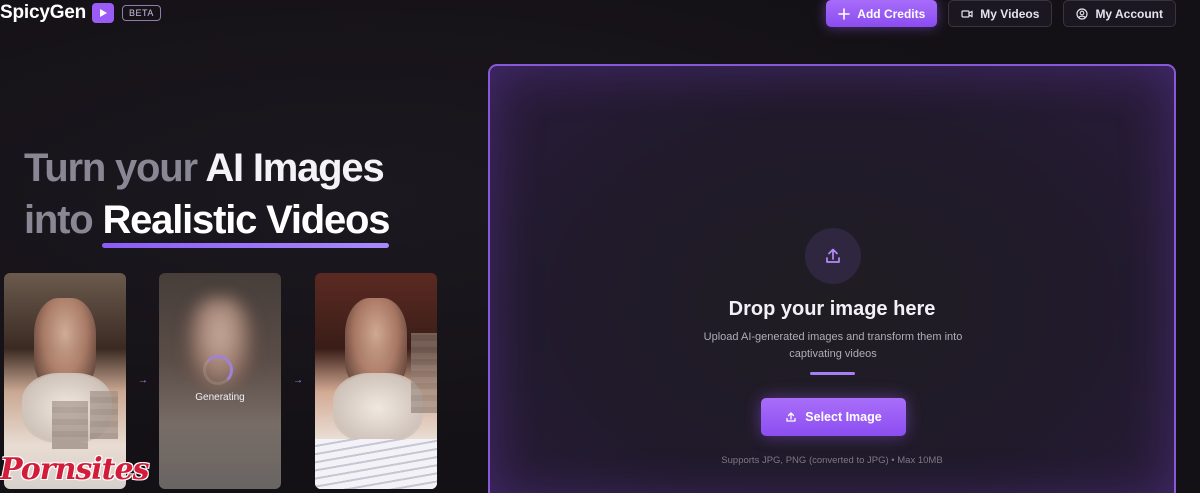  I want to click on logo: SpicyGen BETA, so click(80, 13).